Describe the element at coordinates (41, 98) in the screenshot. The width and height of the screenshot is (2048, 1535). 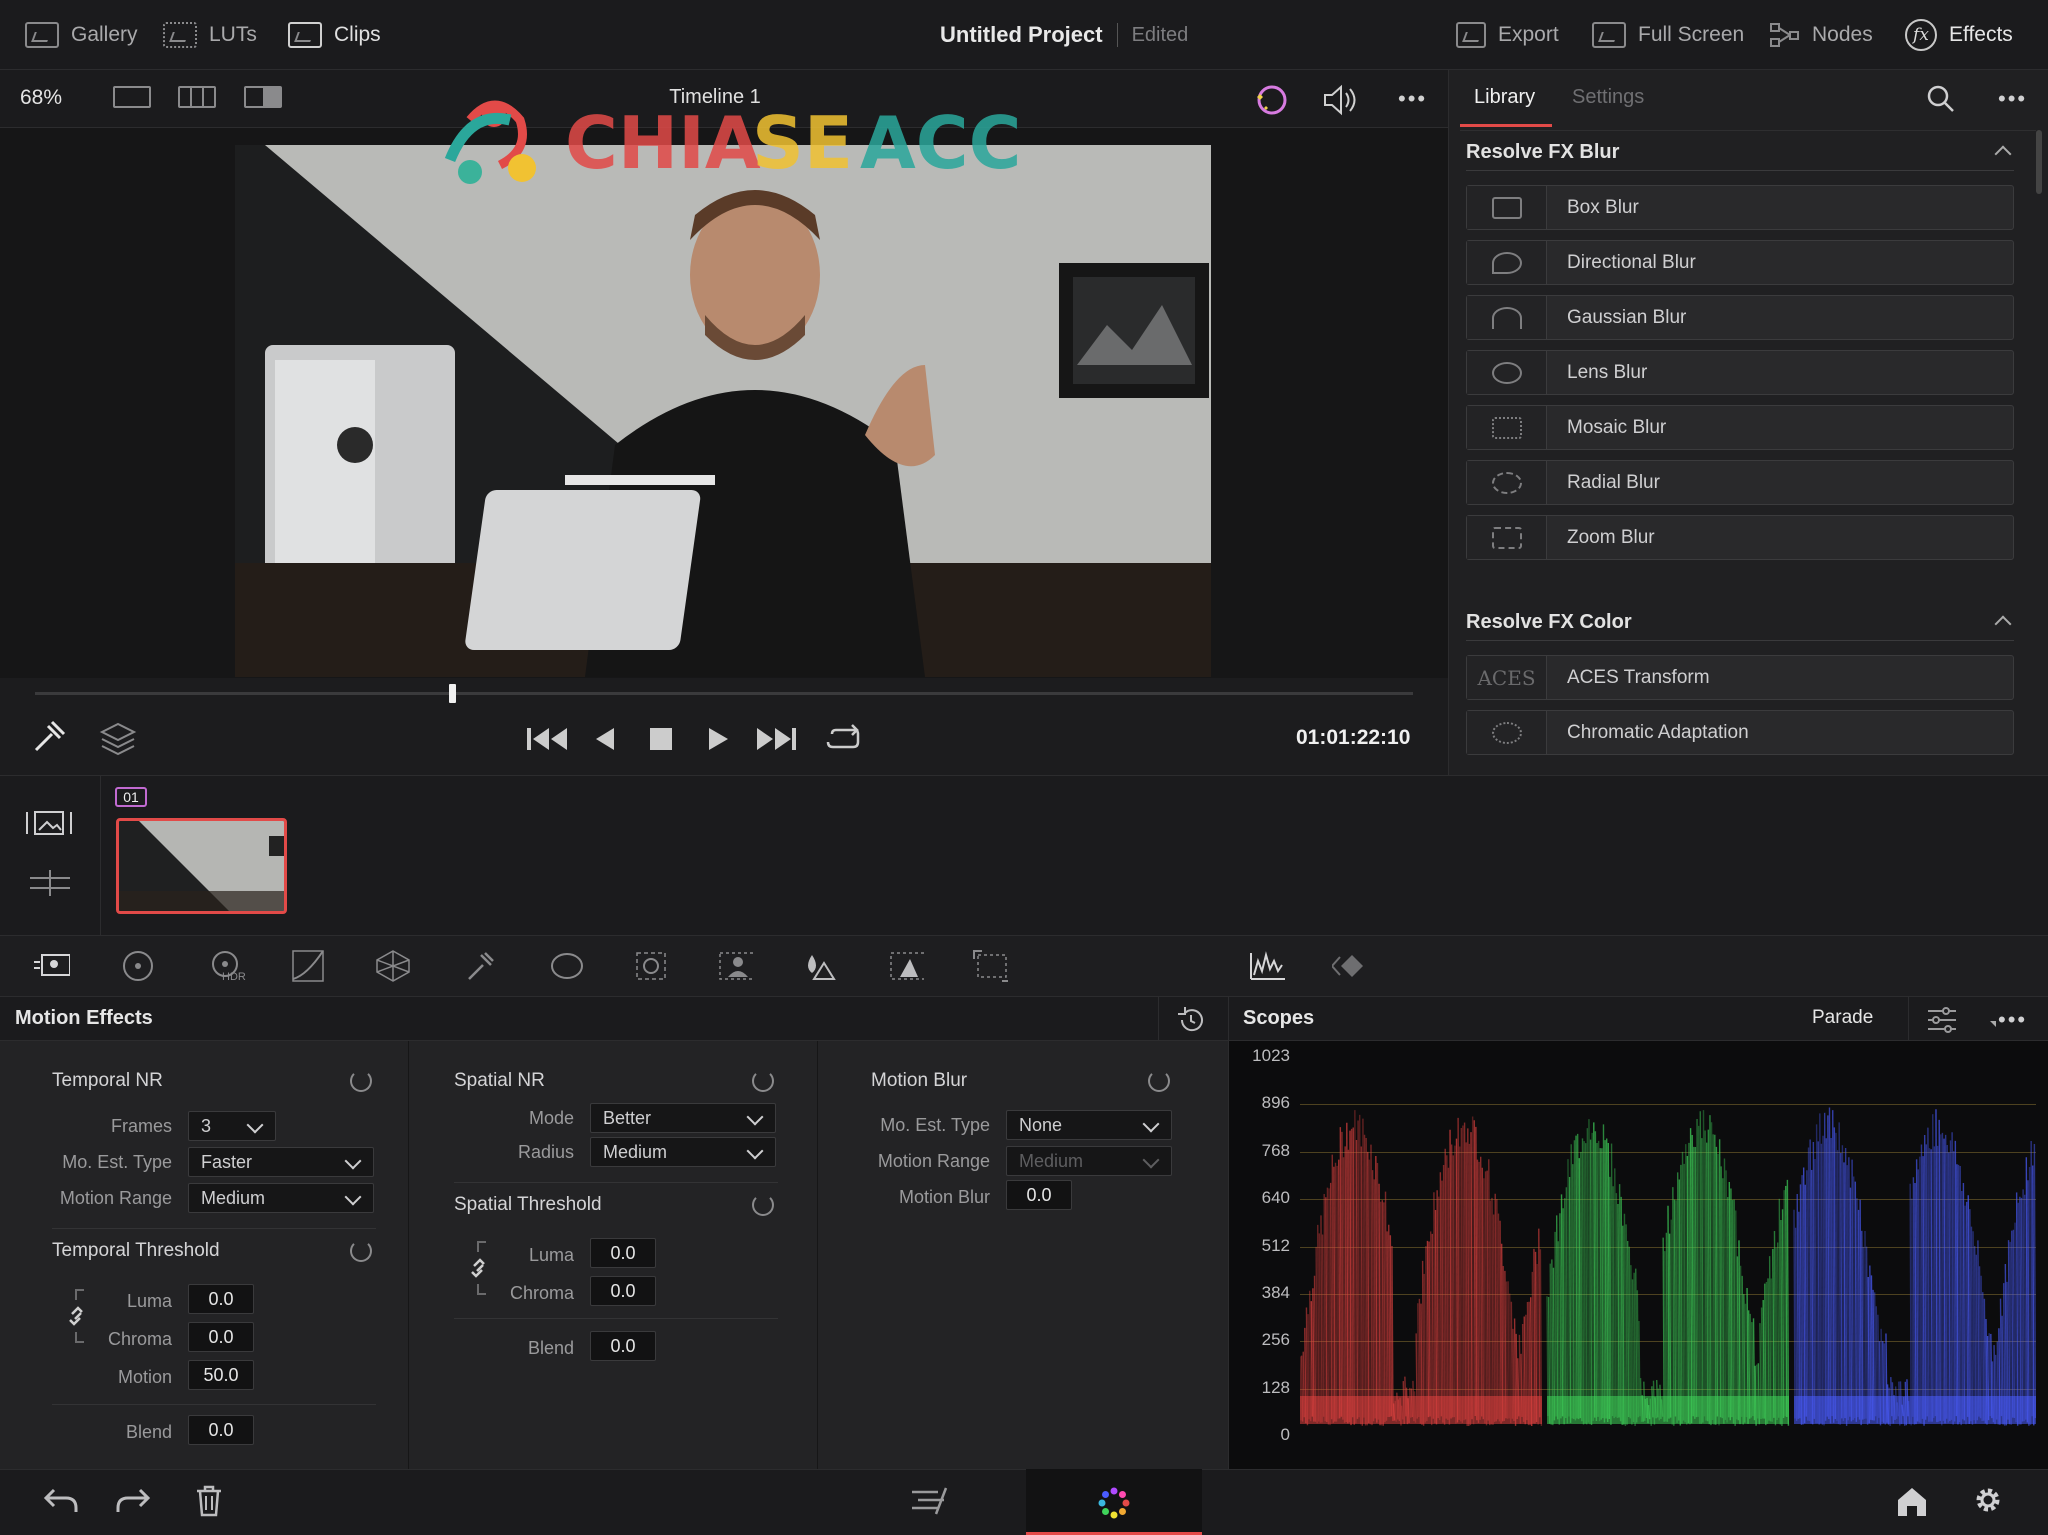
I see `zoom-level: 68%` at that location.